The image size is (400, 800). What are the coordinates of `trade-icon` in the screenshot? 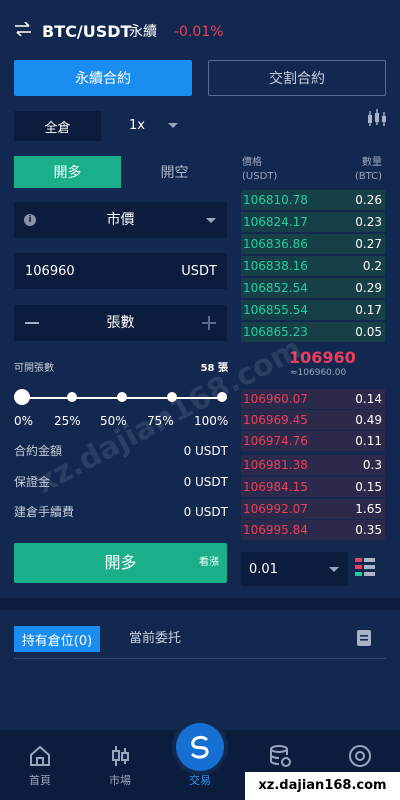 It's located at (200, 747).